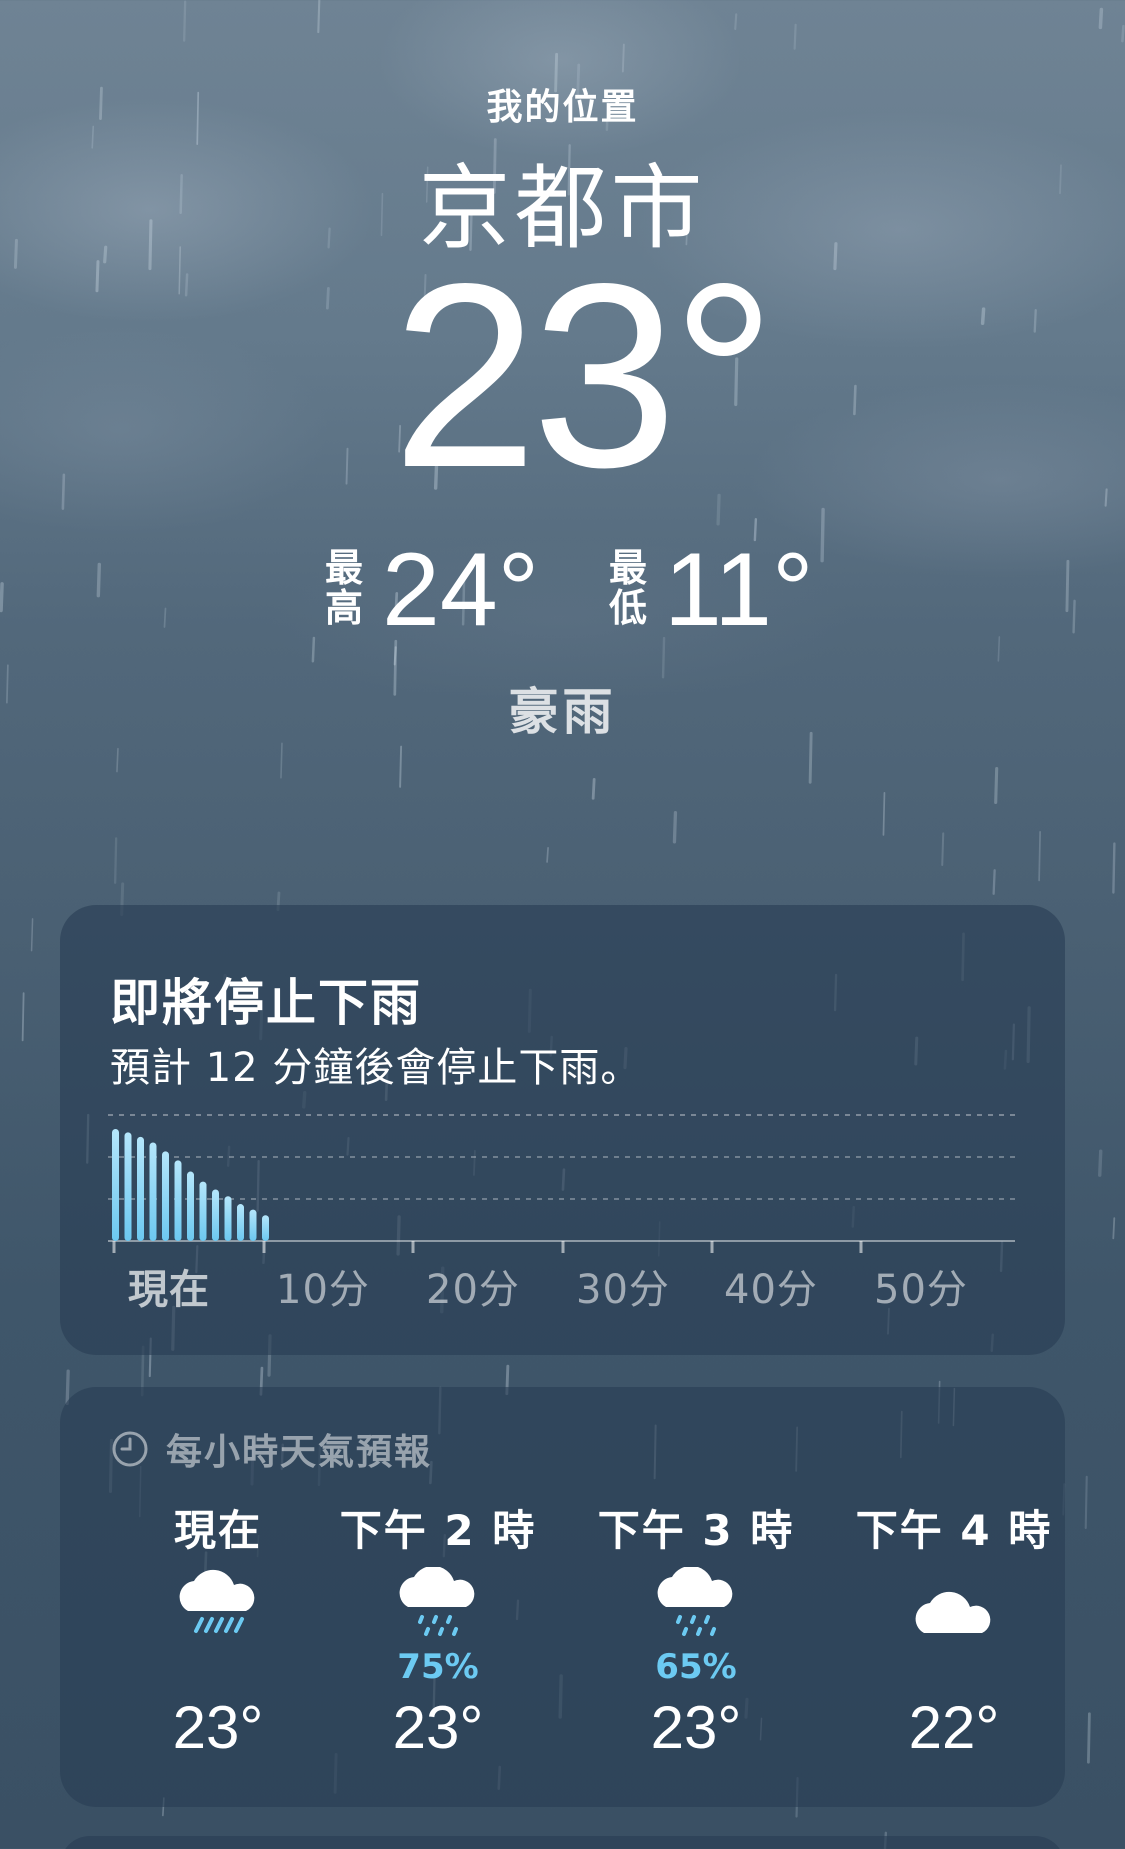  I want to click on current-temperature: 23°, so click(584, 375).